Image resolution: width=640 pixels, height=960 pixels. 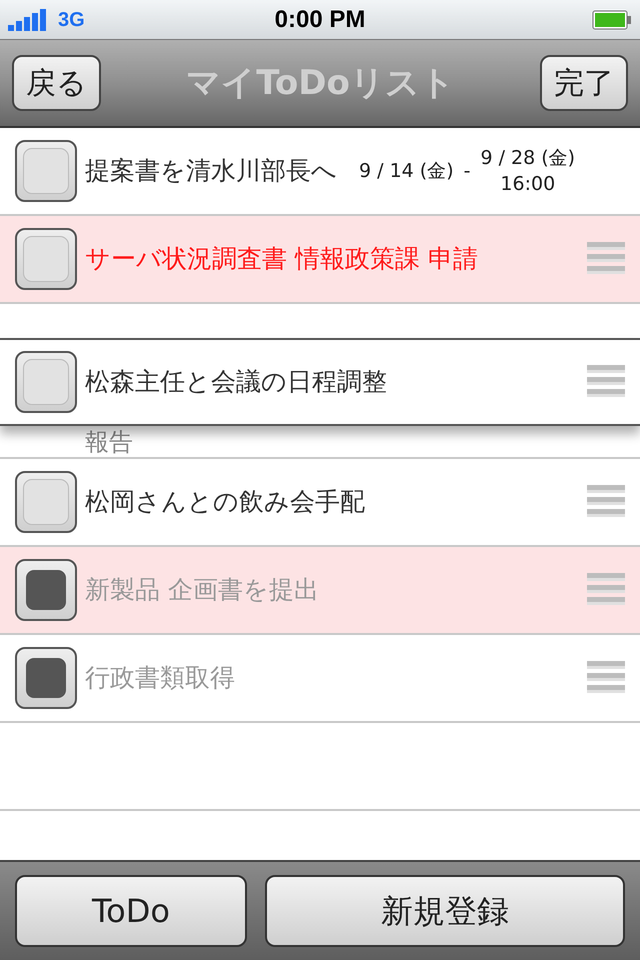 What do you see at coordinates (528, 184) in the screenshot?
I see `end-time: 16:00` at bounding box center [528, 184].